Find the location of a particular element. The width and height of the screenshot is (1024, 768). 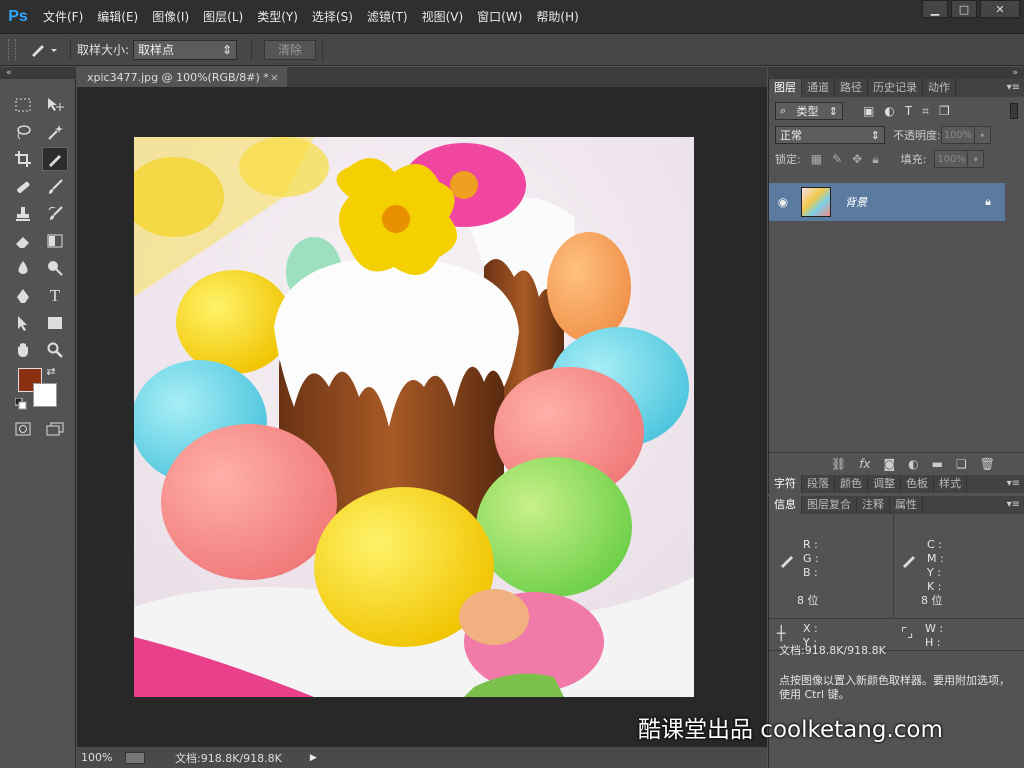

options-grip is located at coordinates (12, 49).